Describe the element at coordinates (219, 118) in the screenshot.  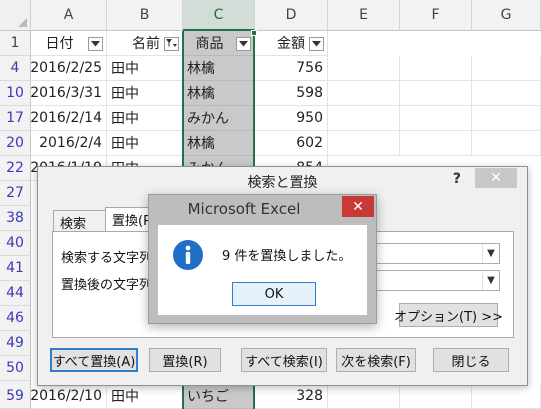
I see `cell-product: みかん` at that location.